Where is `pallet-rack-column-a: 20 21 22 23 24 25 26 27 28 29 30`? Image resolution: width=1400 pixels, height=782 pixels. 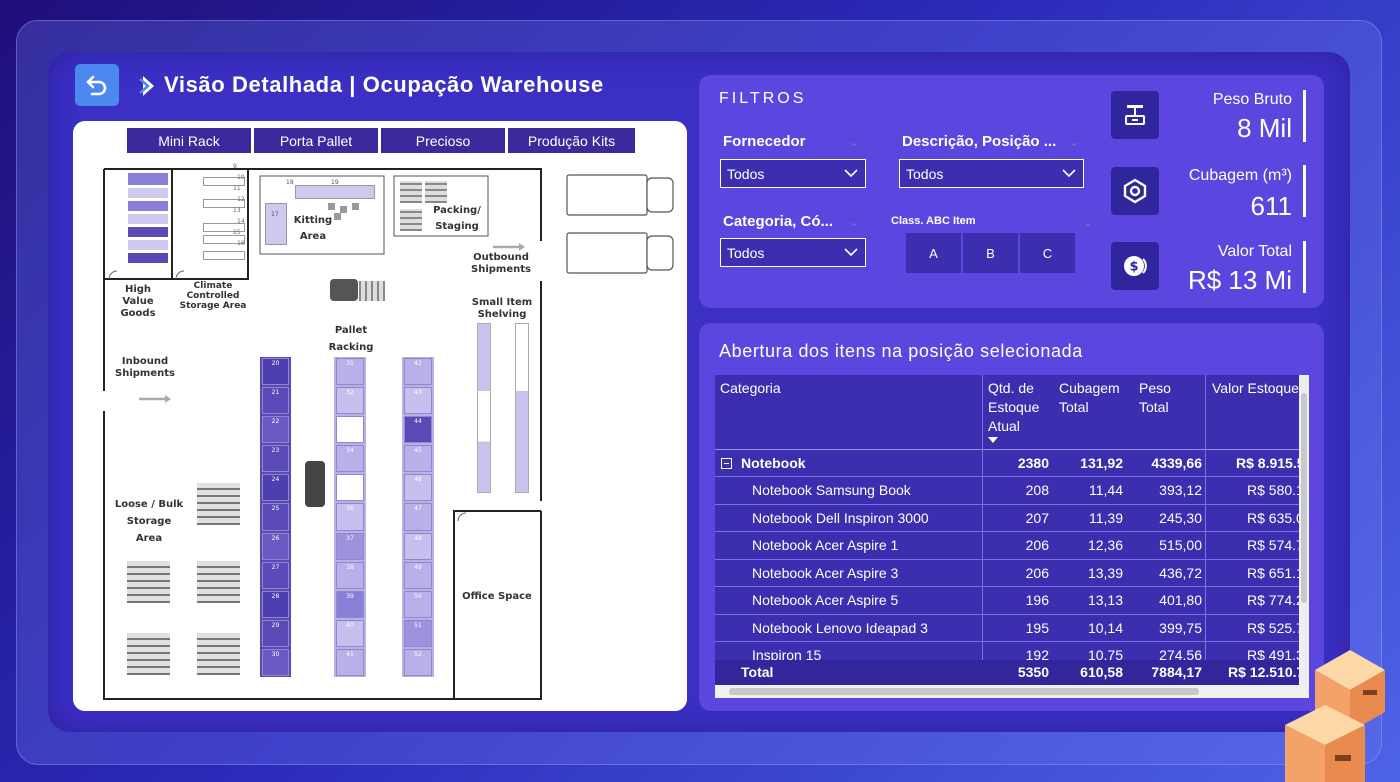
pallet-rack-column-a: 20 21 22 23 24 25 26 27 28 29 30 is located at coordinates (275, 517).